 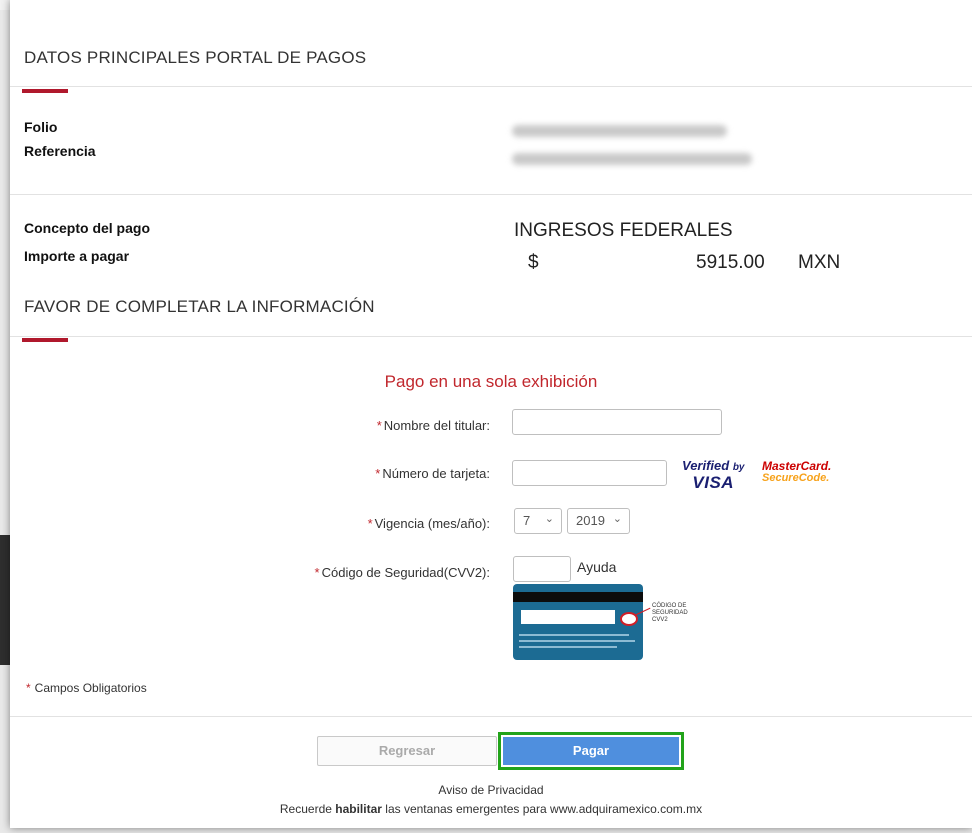 What do you see at coordinates (538, 521) in the screenshot?
I see `expiry-month-select: 7 ⌄` at bounding box center [538, 521].